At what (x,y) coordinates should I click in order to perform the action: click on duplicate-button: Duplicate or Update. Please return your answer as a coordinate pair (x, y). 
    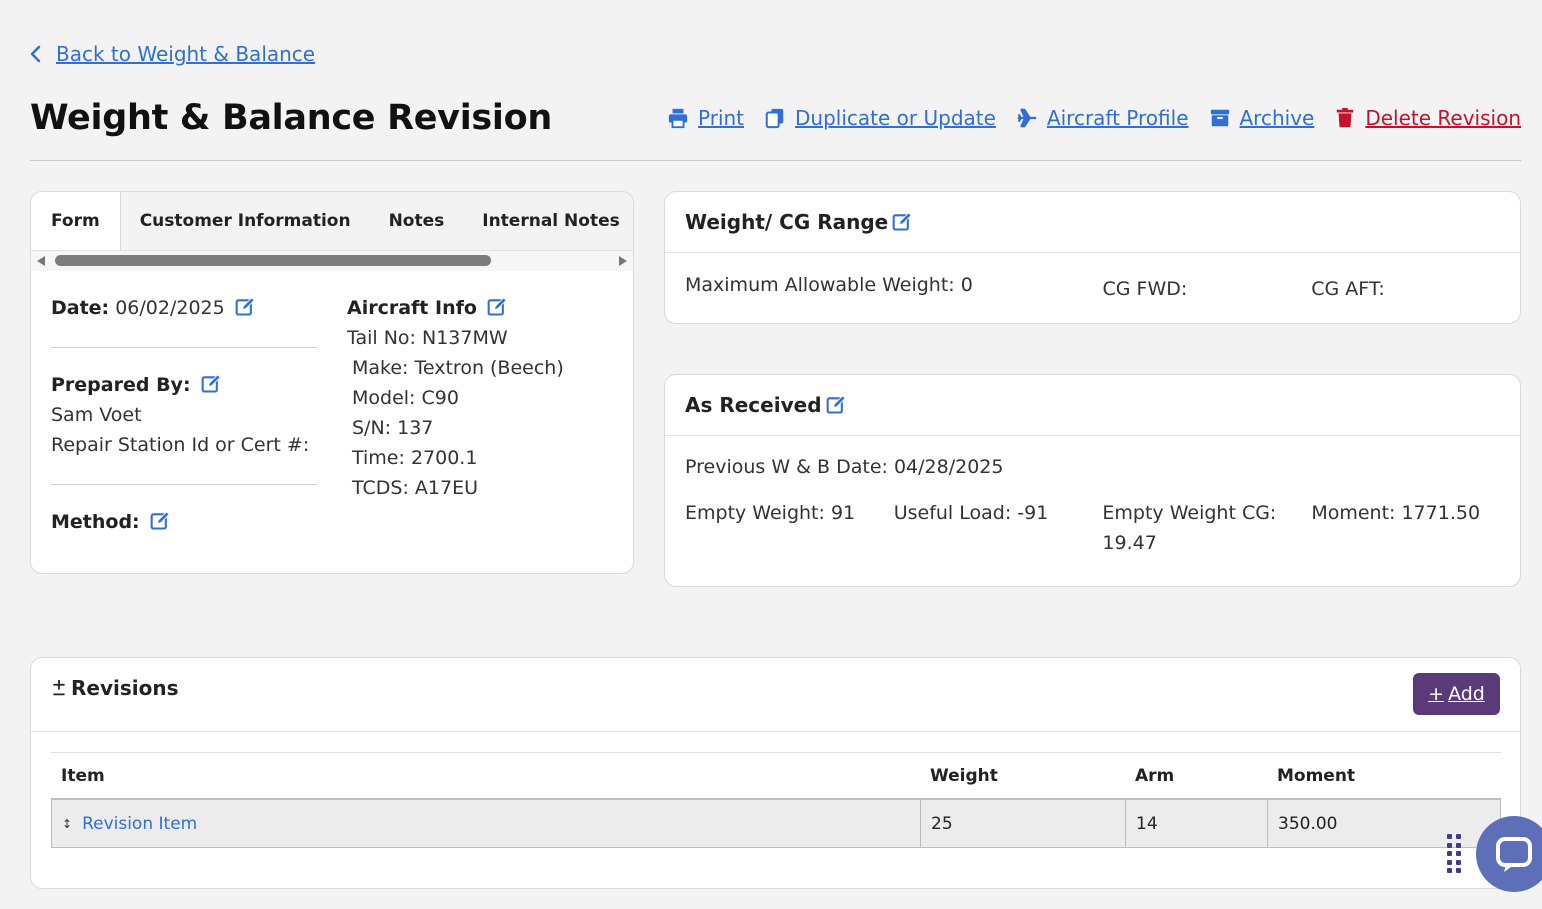
    Looking at the image, I should click on (880, 118).